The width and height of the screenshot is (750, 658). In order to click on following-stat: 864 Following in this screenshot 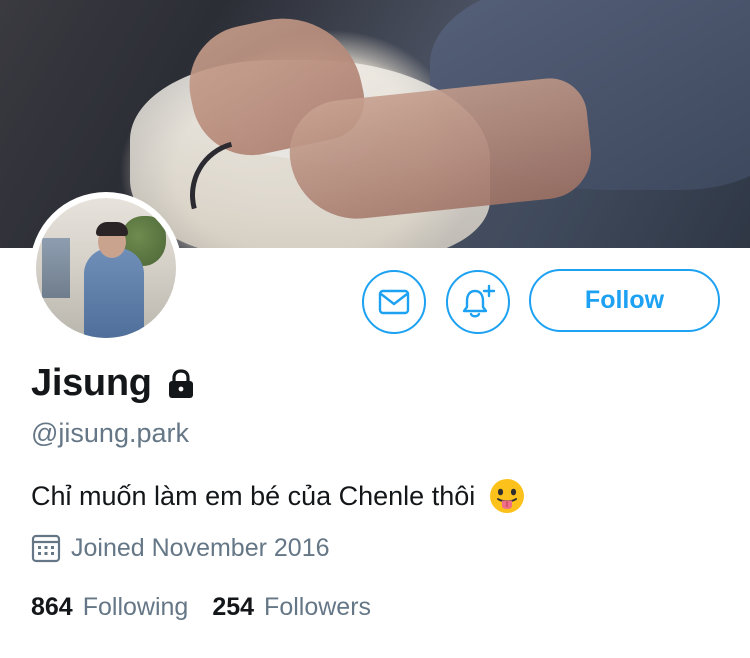, I will do `click(109, 607)`.